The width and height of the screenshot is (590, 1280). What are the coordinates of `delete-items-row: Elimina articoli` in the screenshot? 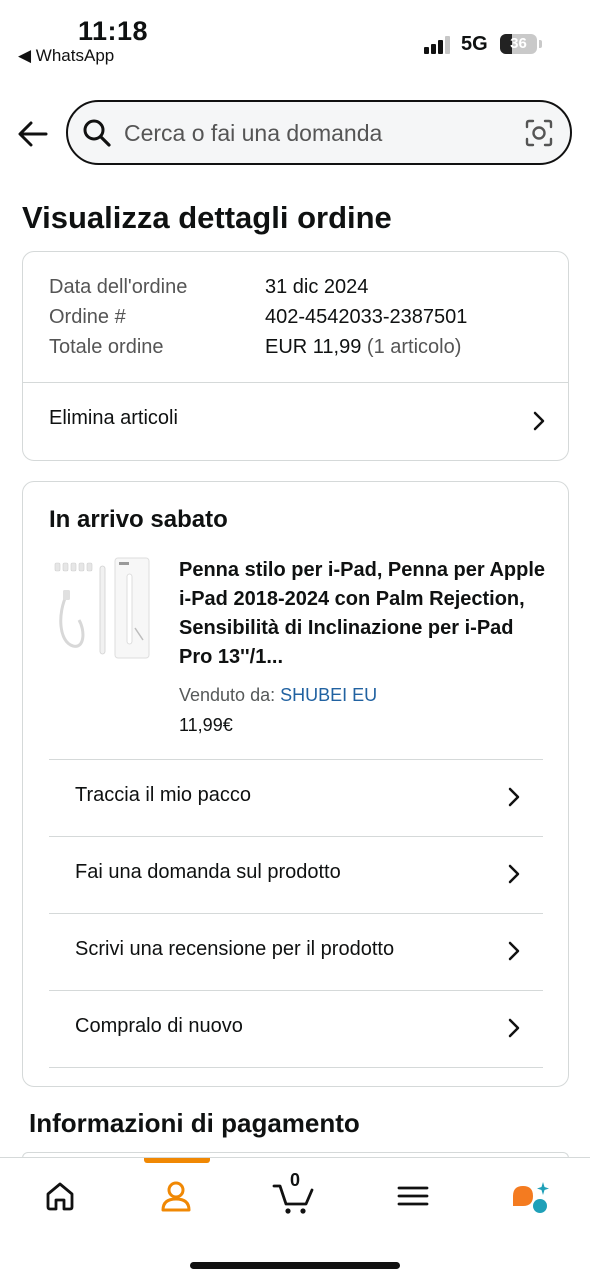 It's located at (295, 421).